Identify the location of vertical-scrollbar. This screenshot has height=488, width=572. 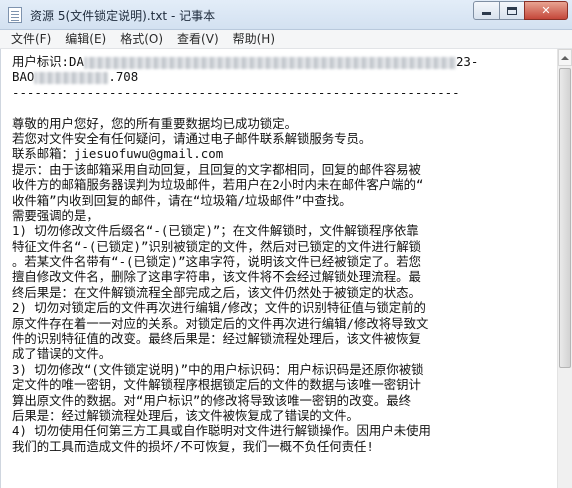
(564, 268).